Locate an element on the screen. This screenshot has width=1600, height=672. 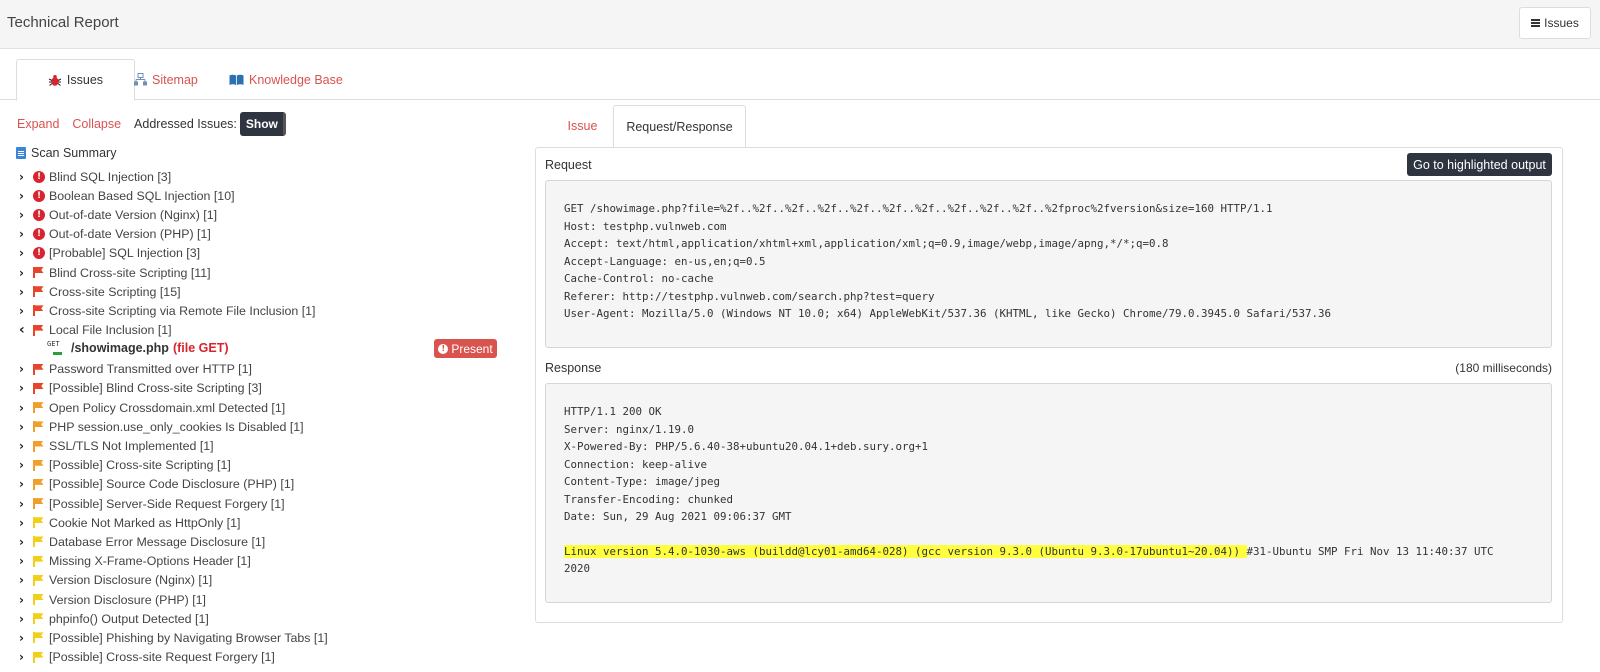
expand-link: Expand is located at coordinates (38, 124).